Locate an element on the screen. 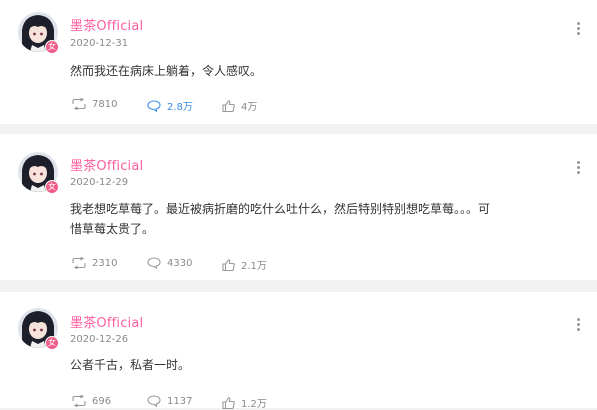  comment-button: 1137 is located at coordinates (169, 401).